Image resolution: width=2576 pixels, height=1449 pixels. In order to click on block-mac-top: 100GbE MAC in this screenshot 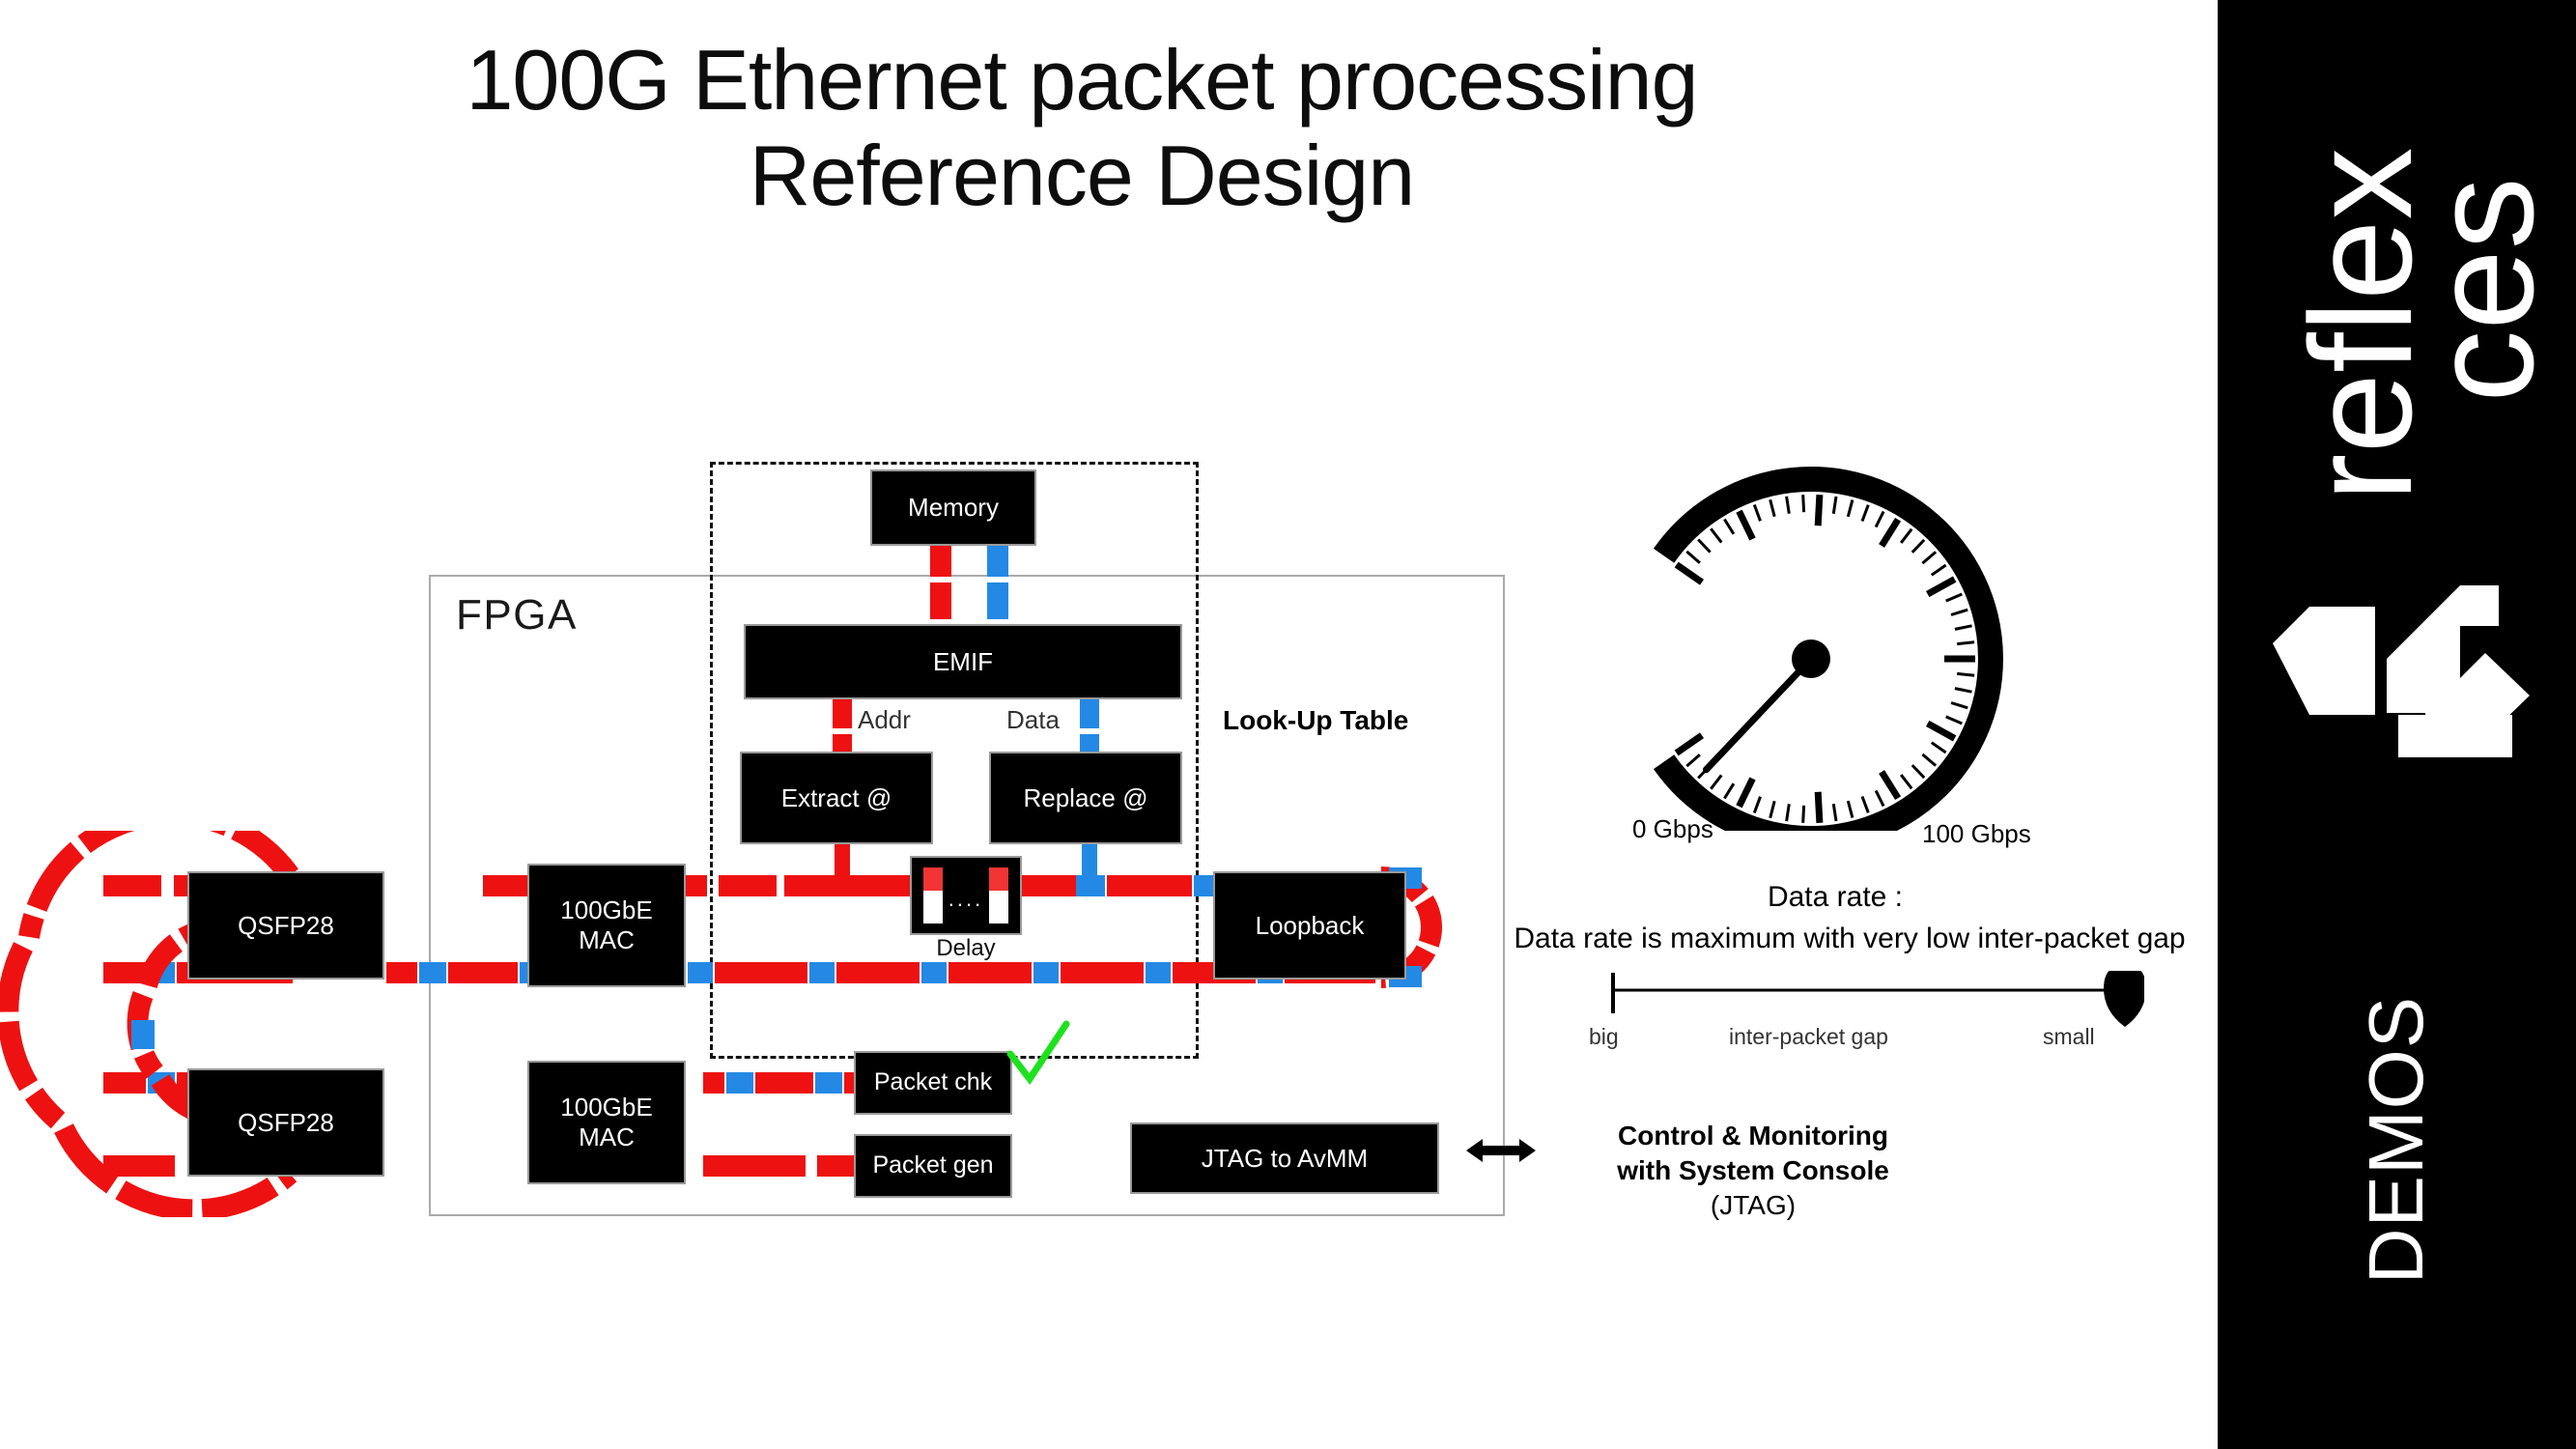, I will do `click(606, 925)`.